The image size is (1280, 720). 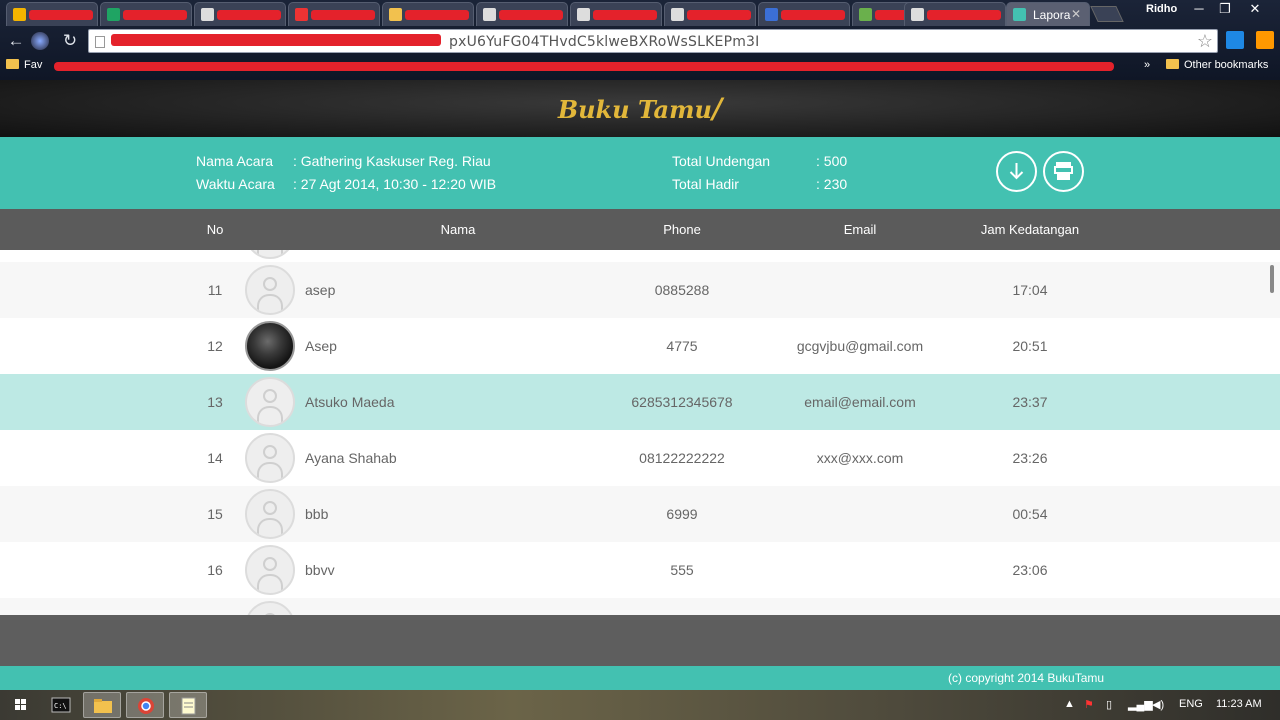 I want to click on cell-nama: Asep, so click(x=321, y=346).